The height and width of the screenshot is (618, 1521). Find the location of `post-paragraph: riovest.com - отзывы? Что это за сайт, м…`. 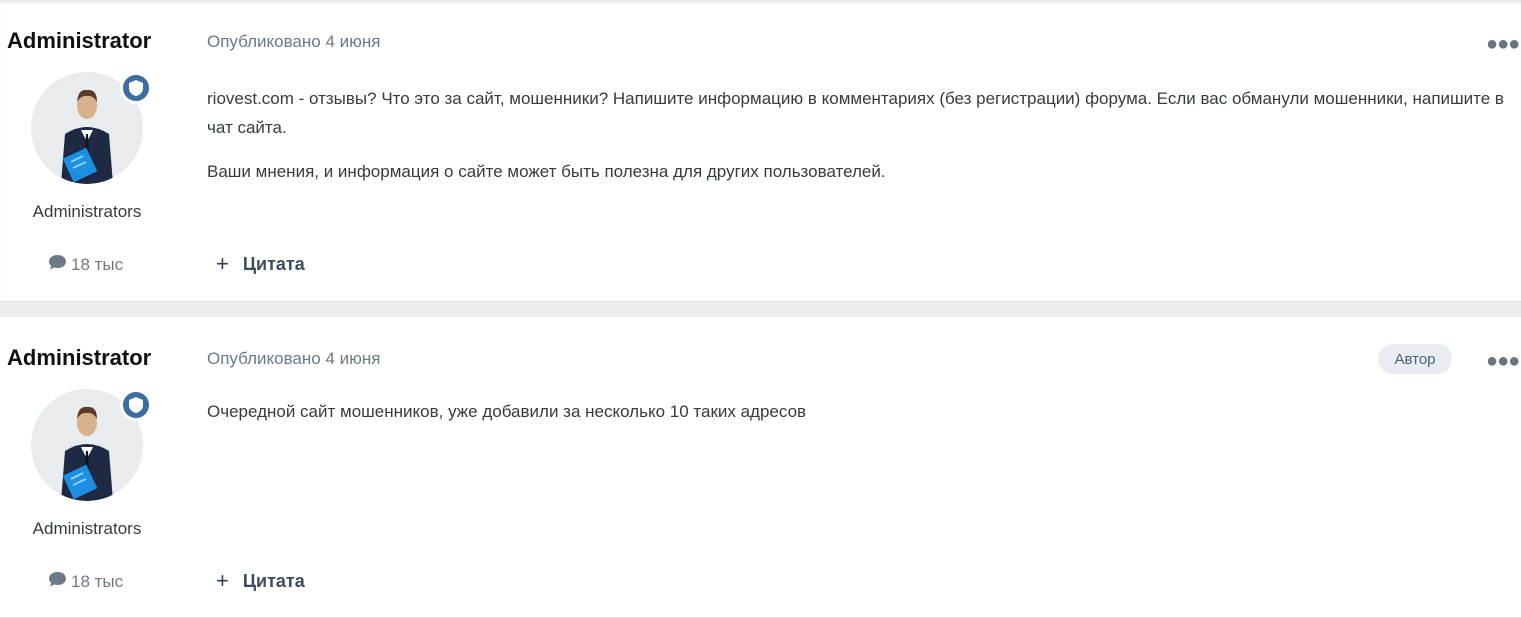

post-paragraph: riovest.com - отзывы? Что это за сайт, м… is located at coordinates (855, 113).